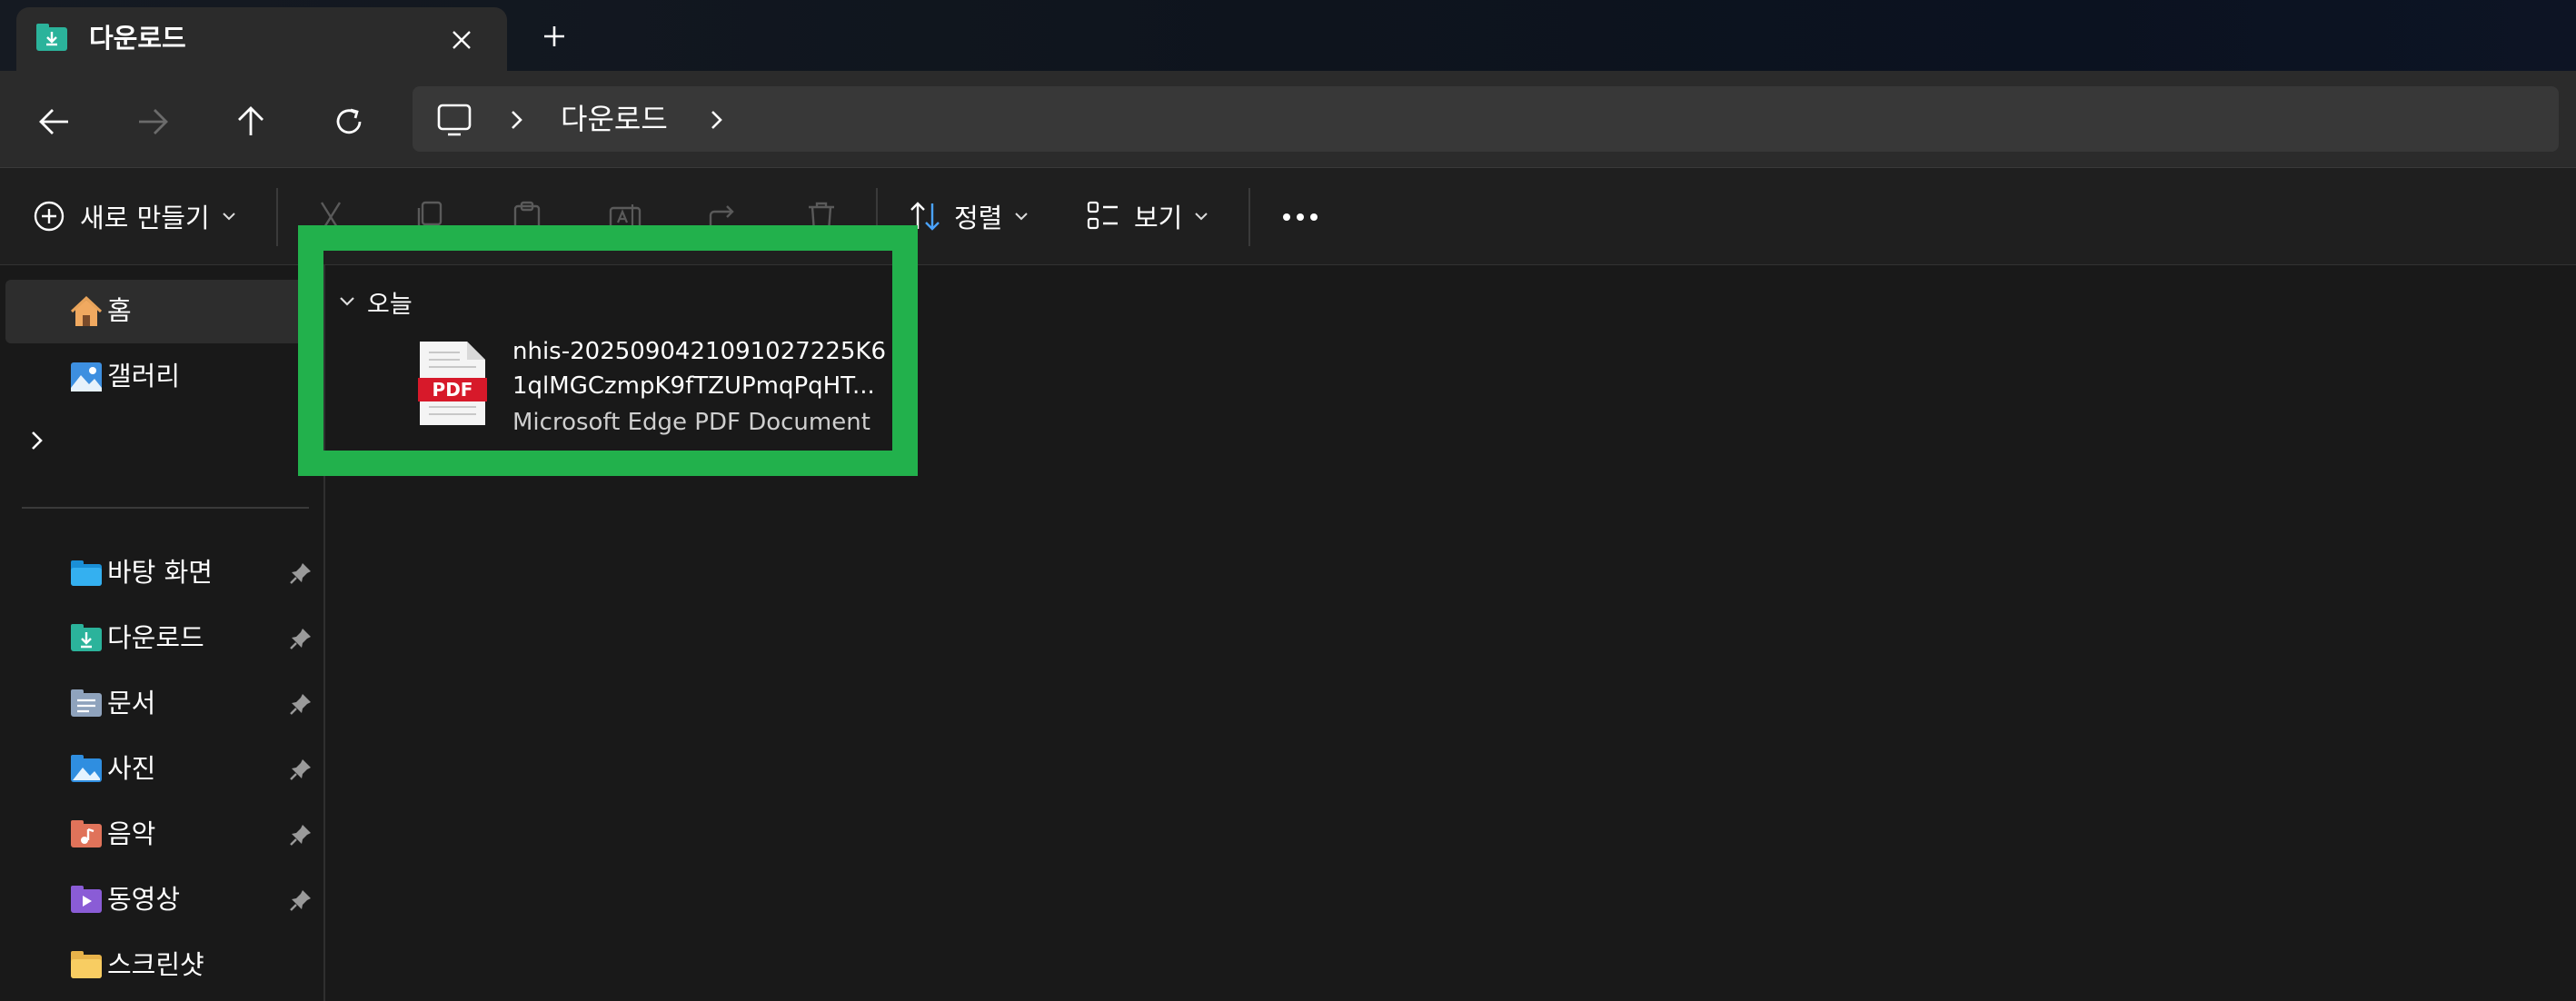 Image resolution: width=2576 pixels, height=1001 pixels. Describe the element at coordinates (86, 703) in the screenshot. I see `documents-folder-icon` at that location.